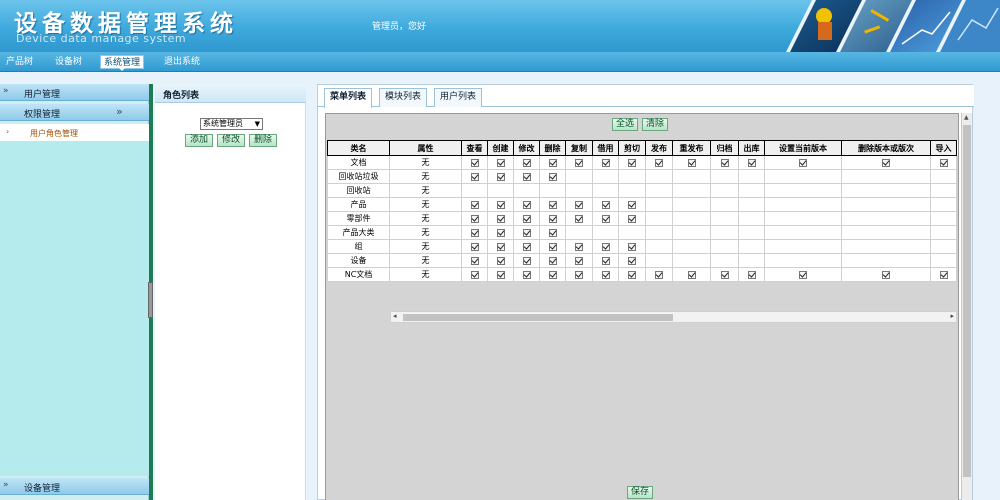 The image size is (1000, 500). Describe the element at coordinates (967, 301) in the screenshot. I see `vertical-scroll-thumb` at that location.